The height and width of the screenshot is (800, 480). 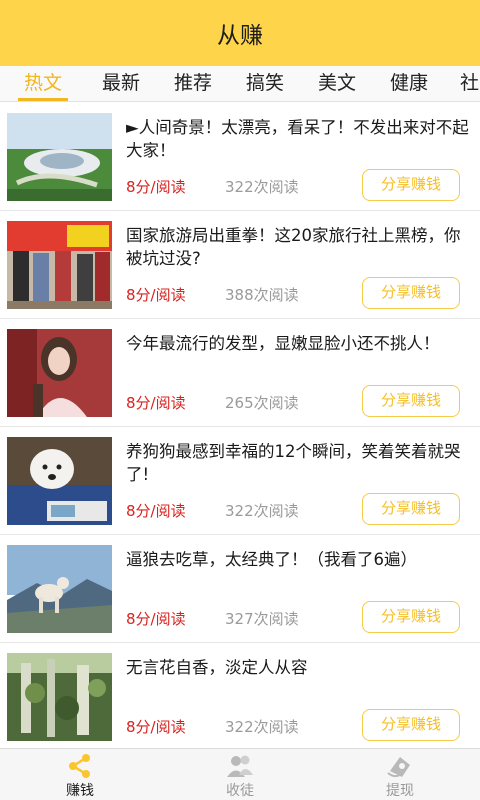 I want to click on app-header: 从赚, so click(x=240, y=33).